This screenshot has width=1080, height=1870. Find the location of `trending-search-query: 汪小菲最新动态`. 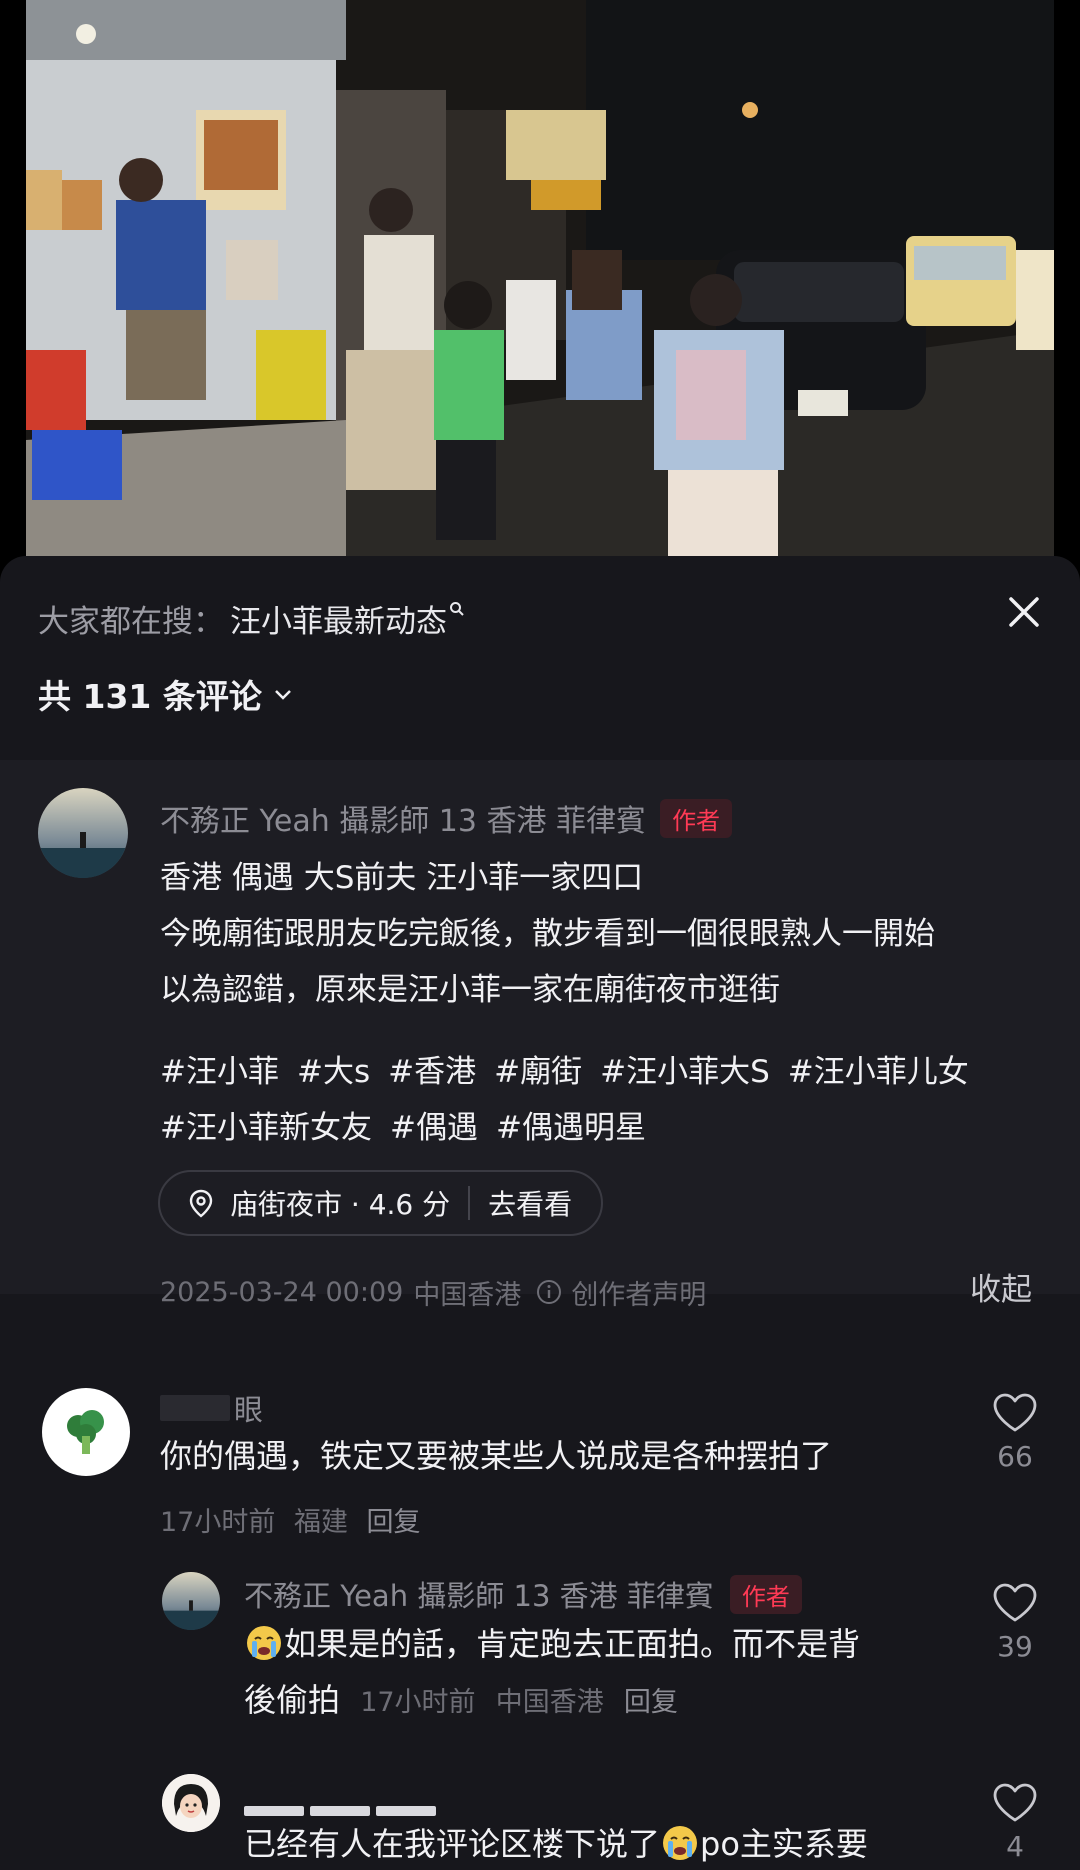

trending-search-query: 汪小菲最新动态 is located at coordinates (338, 618).